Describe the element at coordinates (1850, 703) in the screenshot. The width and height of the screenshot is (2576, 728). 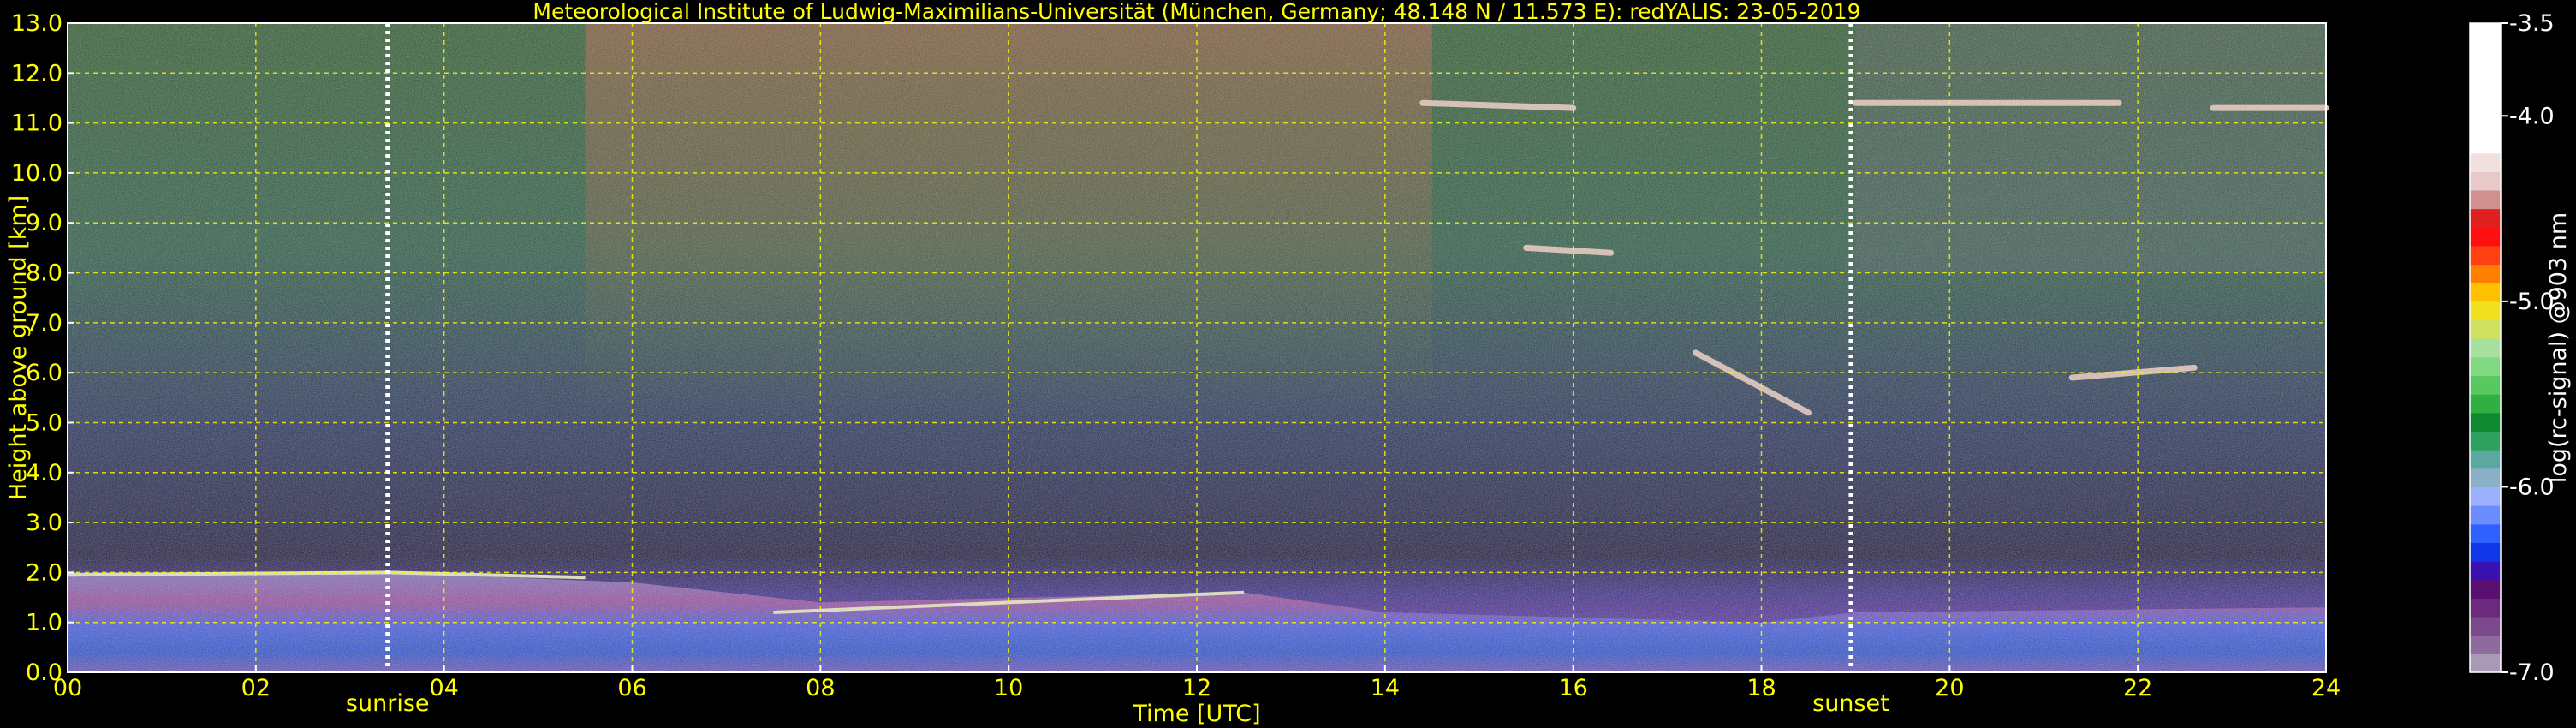
I see `sunset-label: sunset` at that location.